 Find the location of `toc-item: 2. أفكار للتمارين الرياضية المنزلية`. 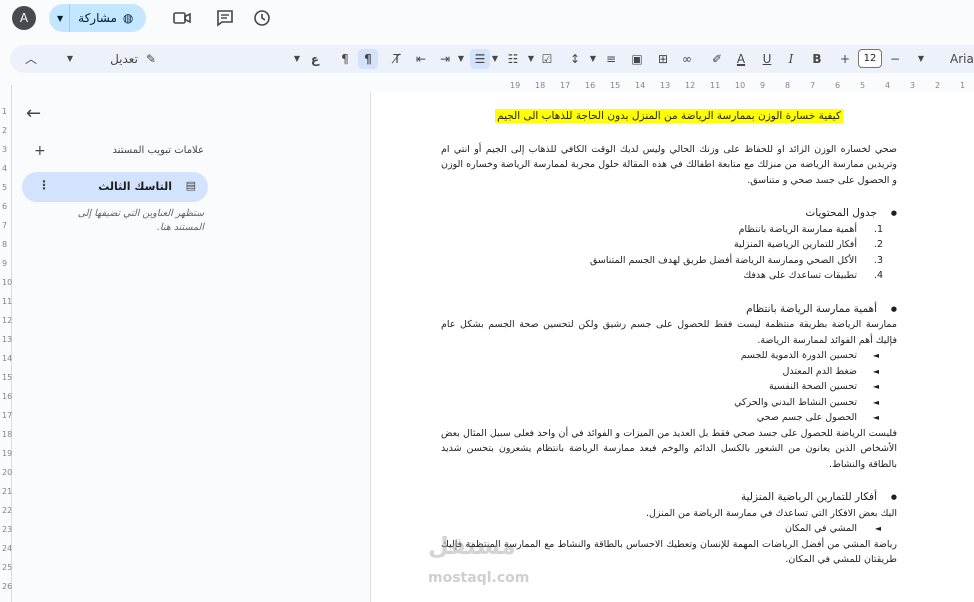

toc-item: 2. أفكار للتمارين الرياضية المنزلية is located at coordinates (808, 244).